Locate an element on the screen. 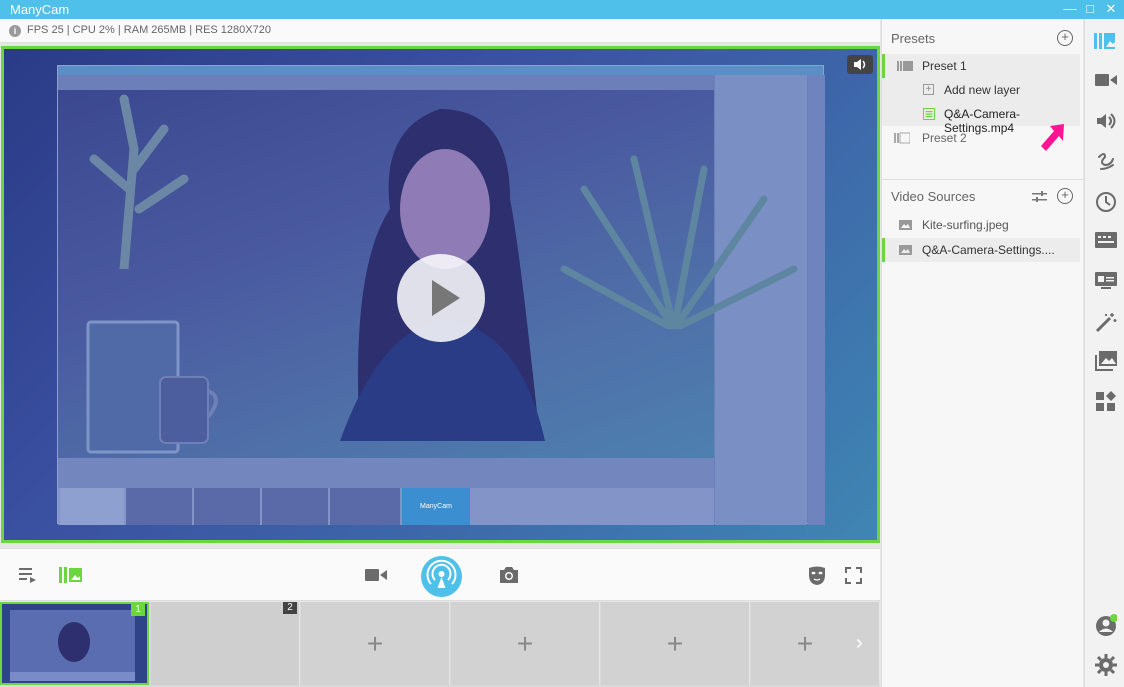  draw-icon is located at coordinates (1106, 162).